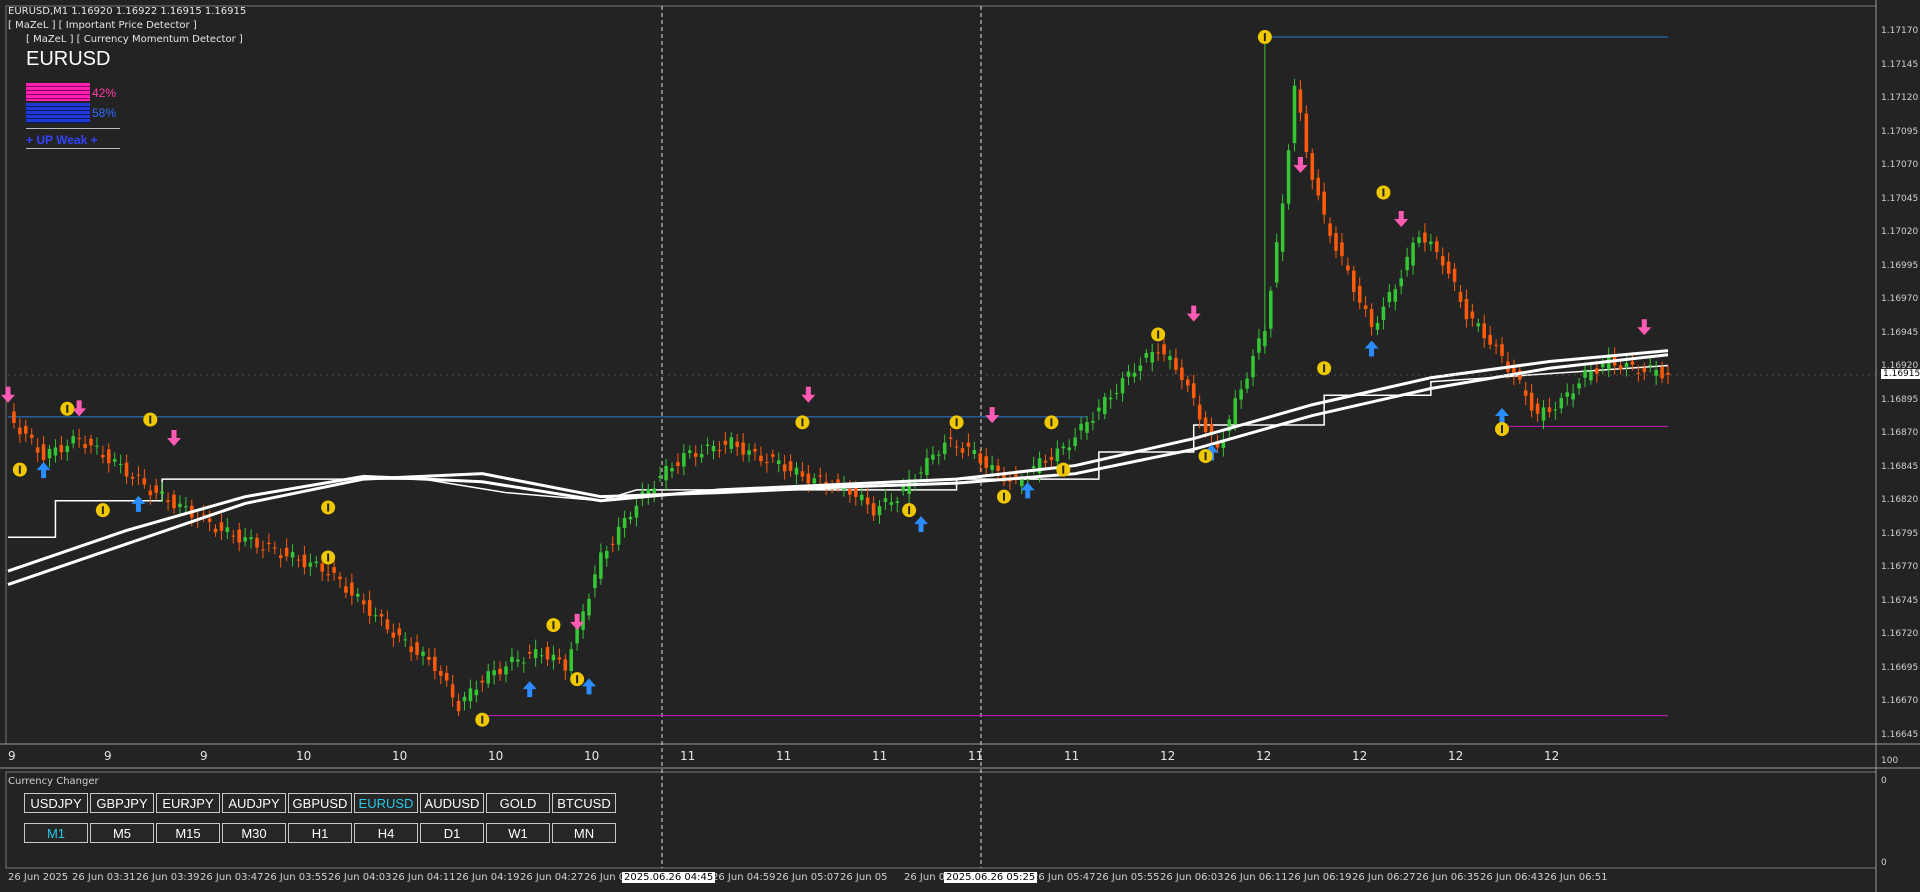 The width and height of the screenshot is (1920, 892). I want to click on timeframe-m30-button: M30, so click(254, 833).